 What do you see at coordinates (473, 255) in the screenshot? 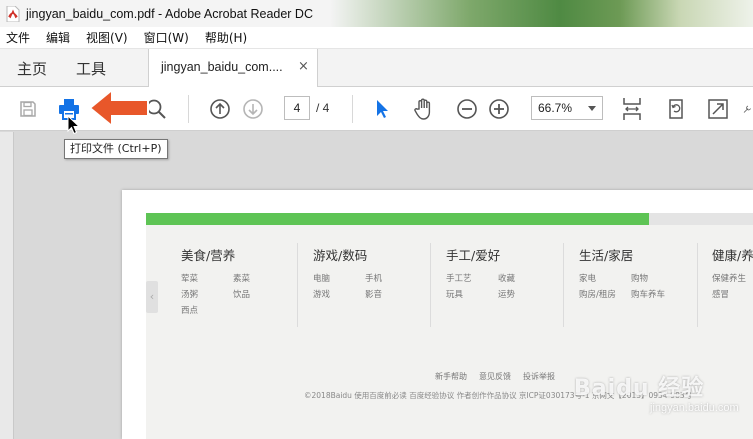
I see `category-title: 手工/爱好` at bounding box center [473, 255].